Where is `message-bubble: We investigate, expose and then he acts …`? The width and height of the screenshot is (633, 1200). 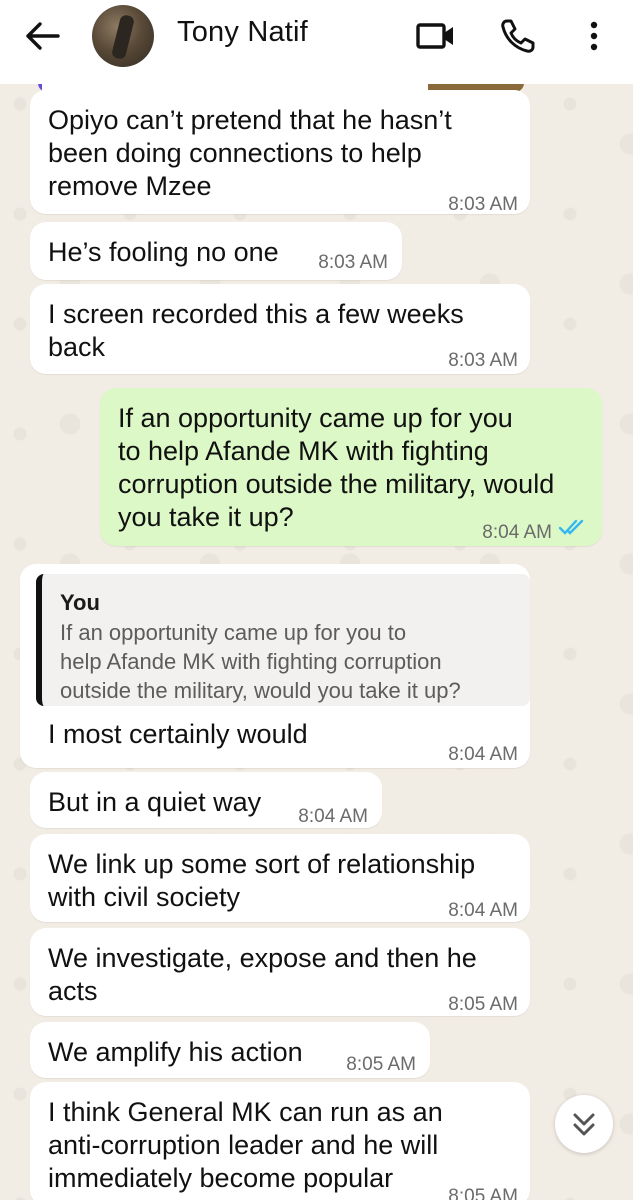 message-bubble: We investigate, expose and then he acts … is located at coordinates (280, 972).